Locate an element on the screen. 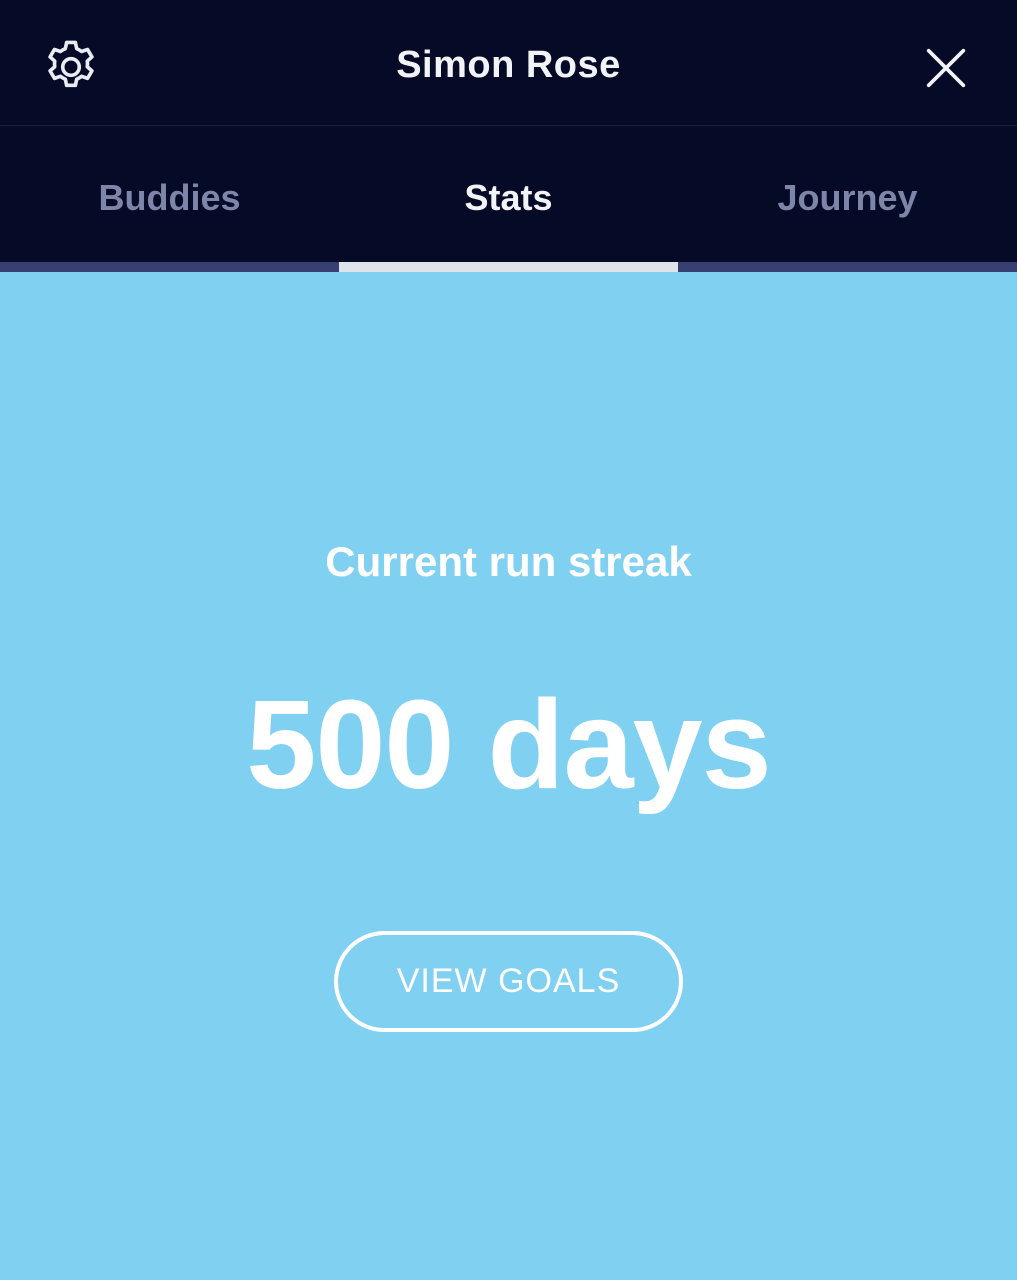  close-icon is located at coordinates (946, 68).